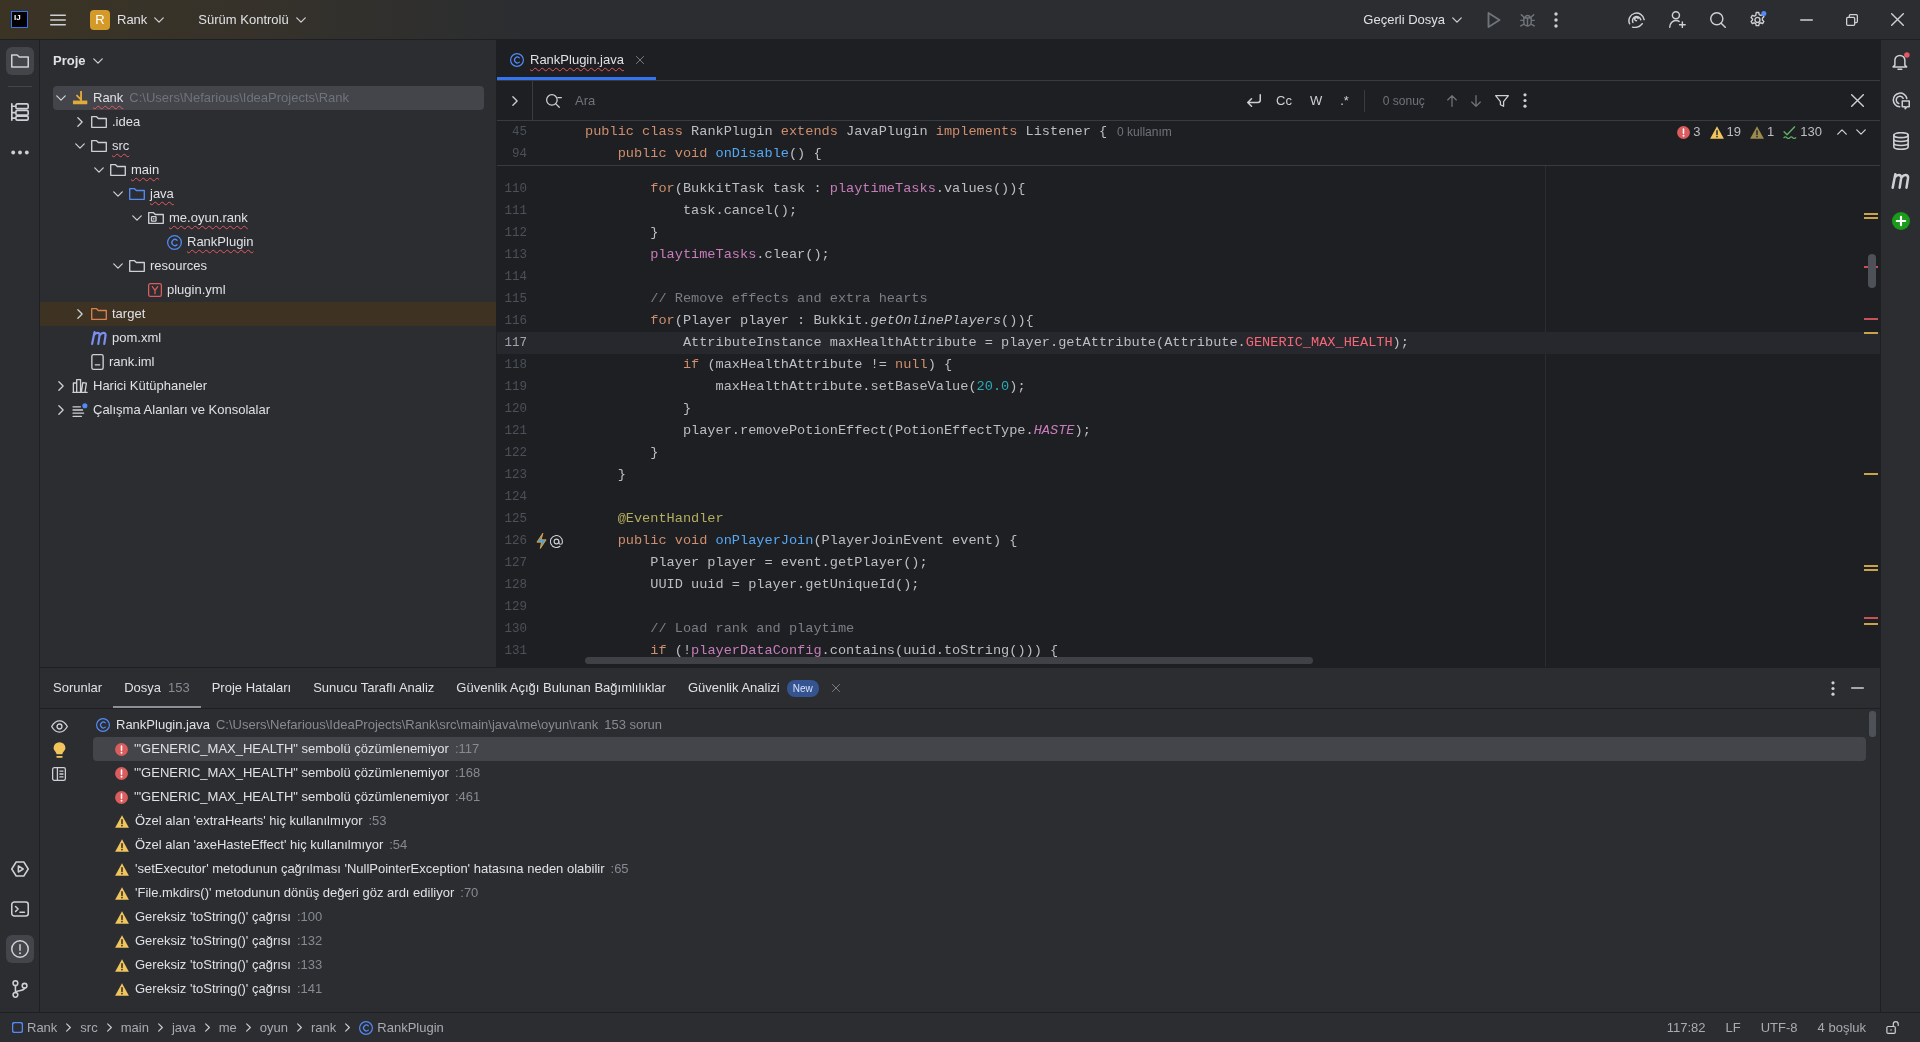 This screenshot has width=1920, height=1042. What do you see at coordinates (268, 410) in the screenshot?
I see `tree-item: Çalışma Alanları ve Konsolalar` at bounding box center [268, 410].